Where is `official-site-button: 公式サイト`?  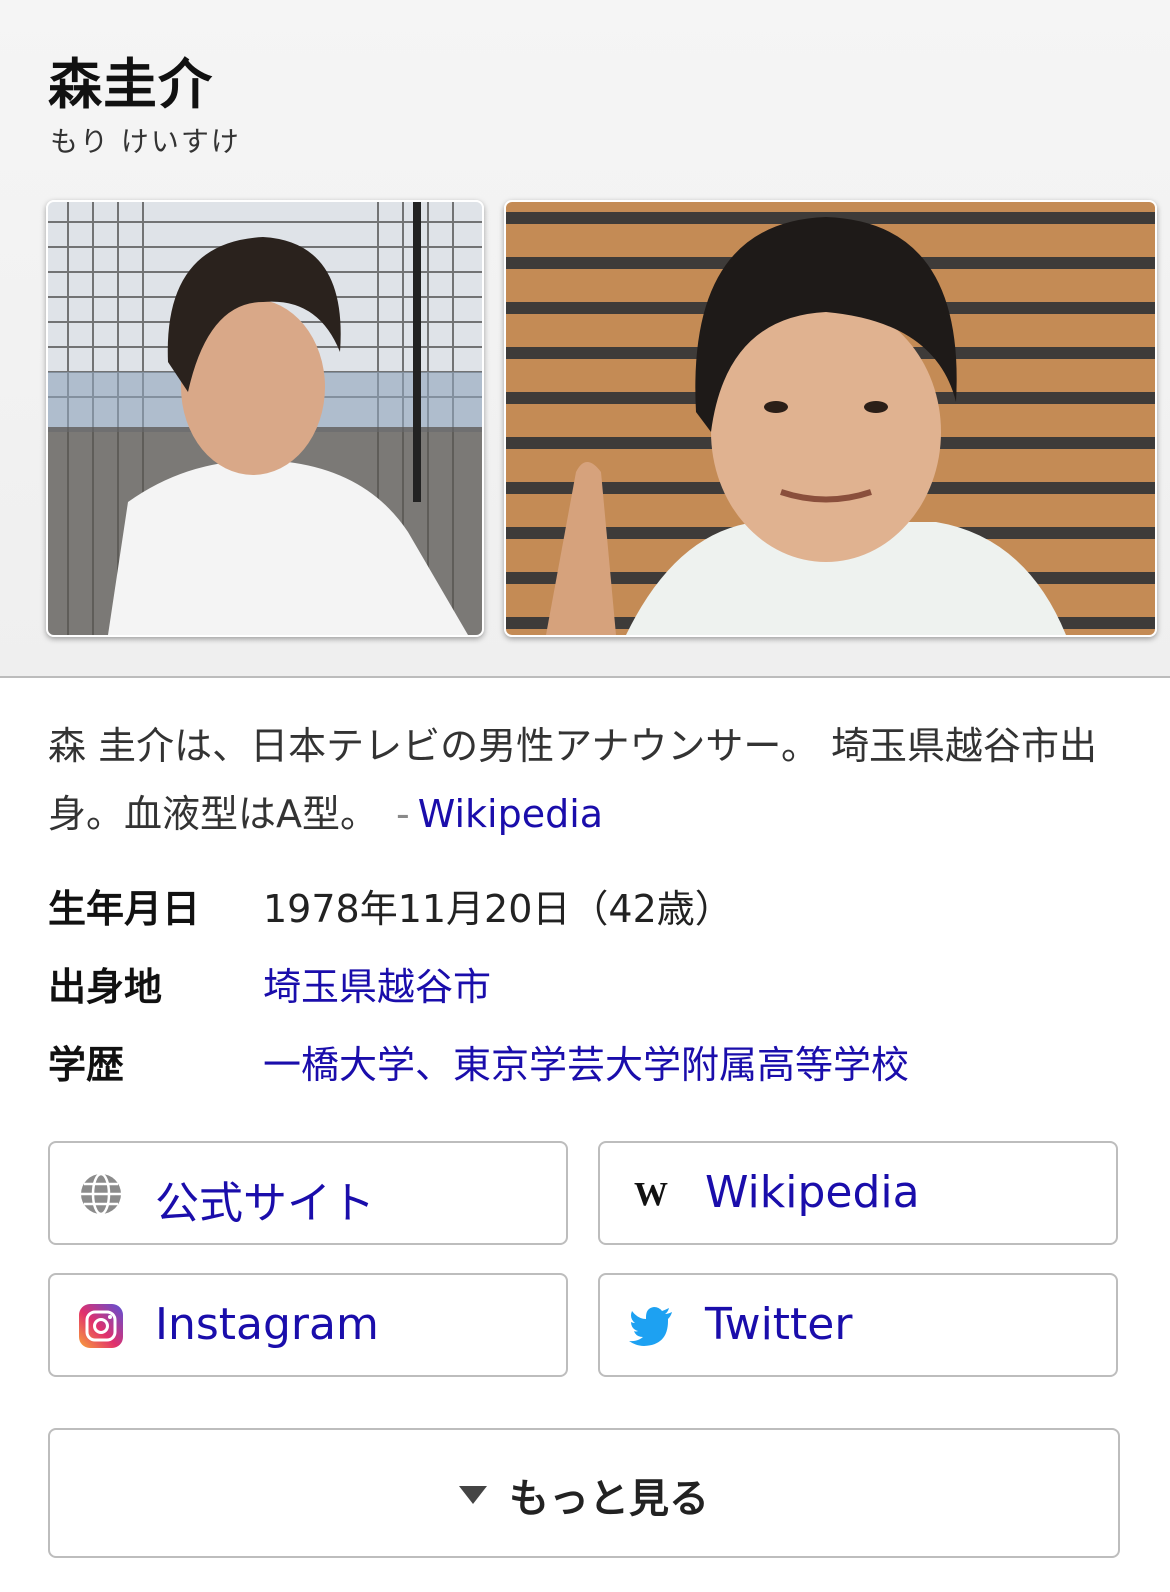 official-site-button: 公式サイト is located at coordinates (308, 1193).